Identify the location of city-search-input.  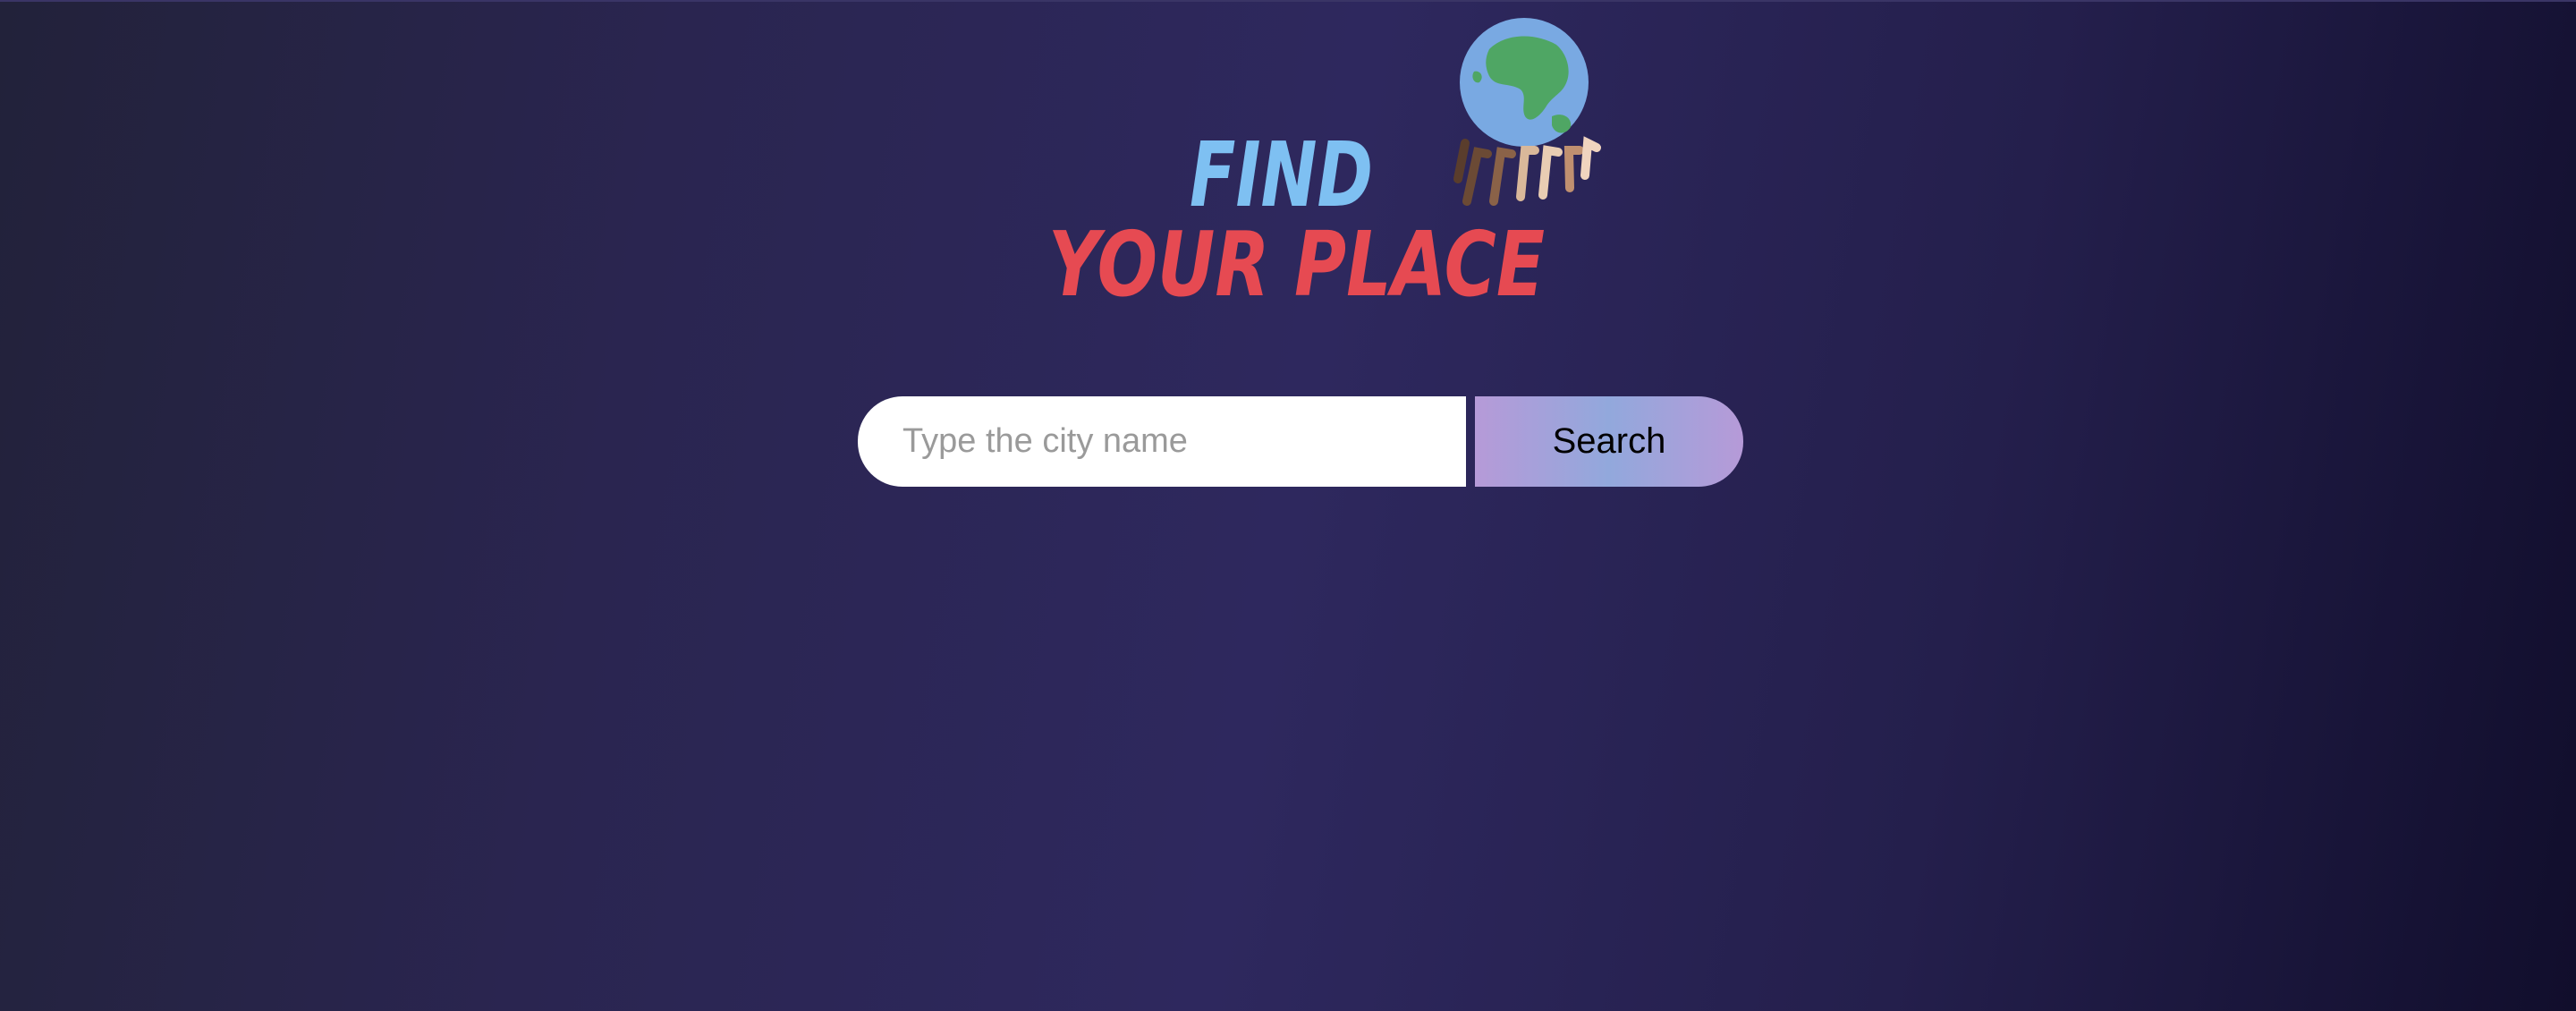
(1162, 442).